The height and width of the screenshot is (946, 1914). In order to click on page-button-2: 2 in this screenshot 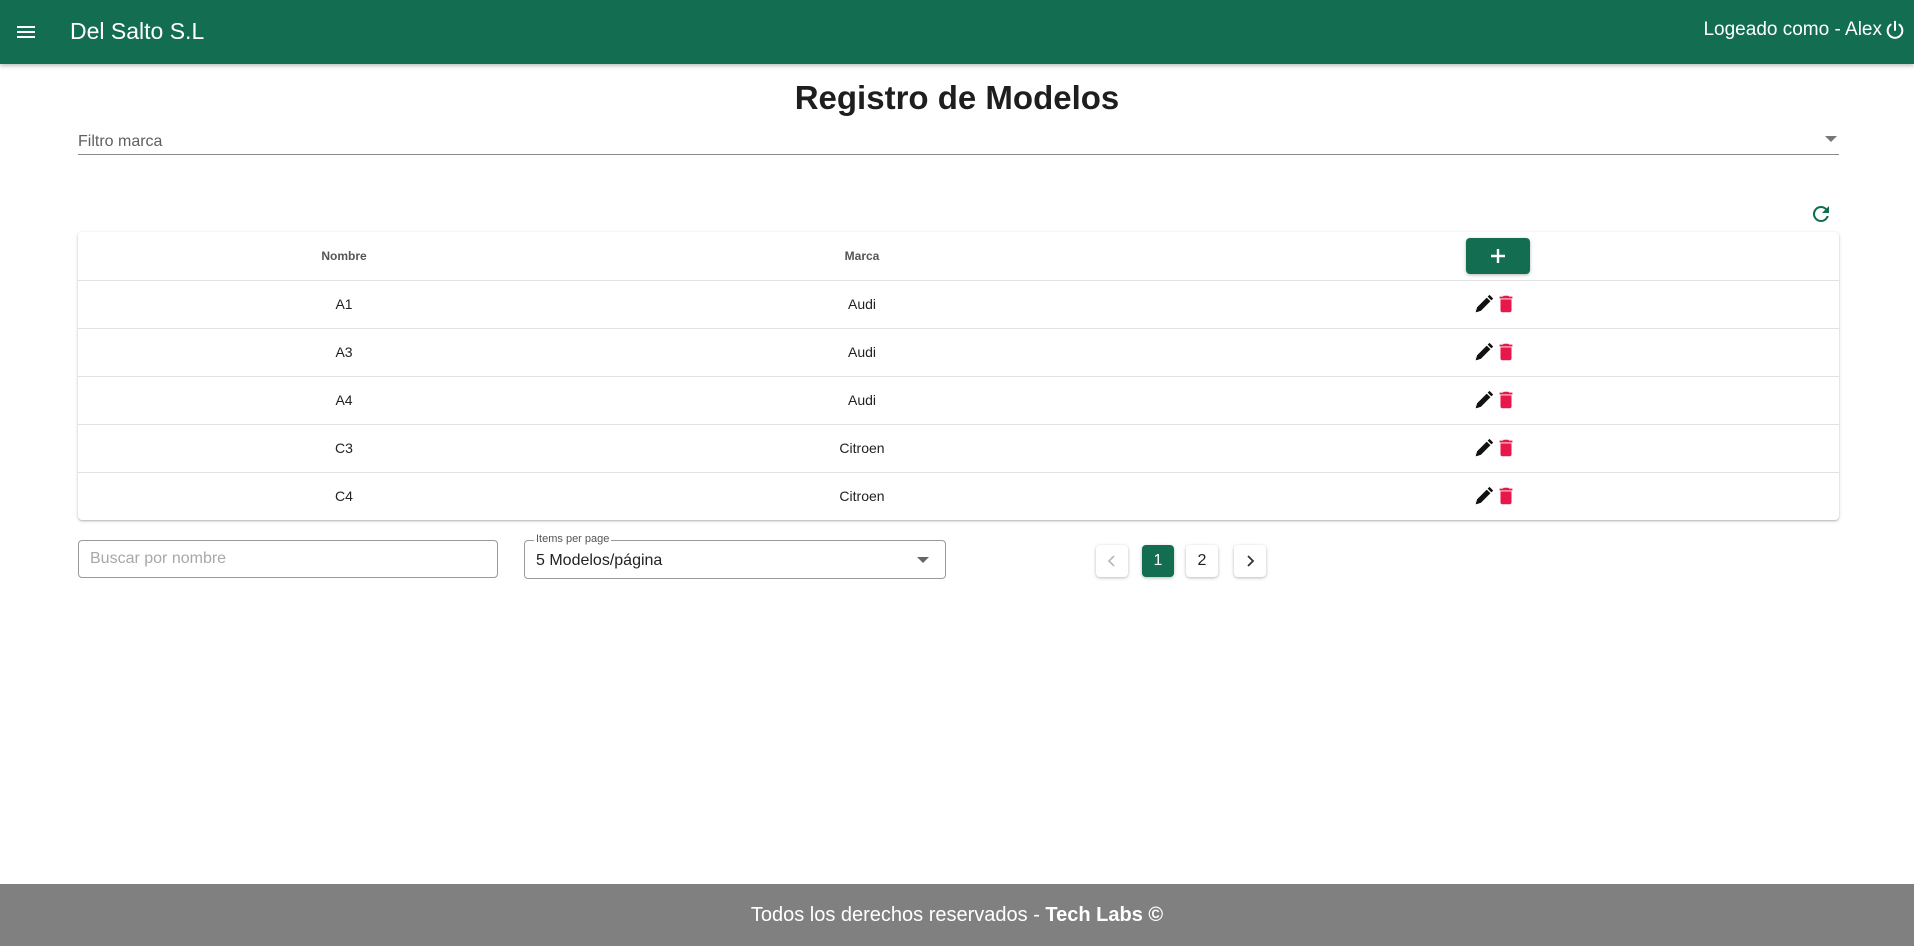, I will do `click(1202, 561)`.